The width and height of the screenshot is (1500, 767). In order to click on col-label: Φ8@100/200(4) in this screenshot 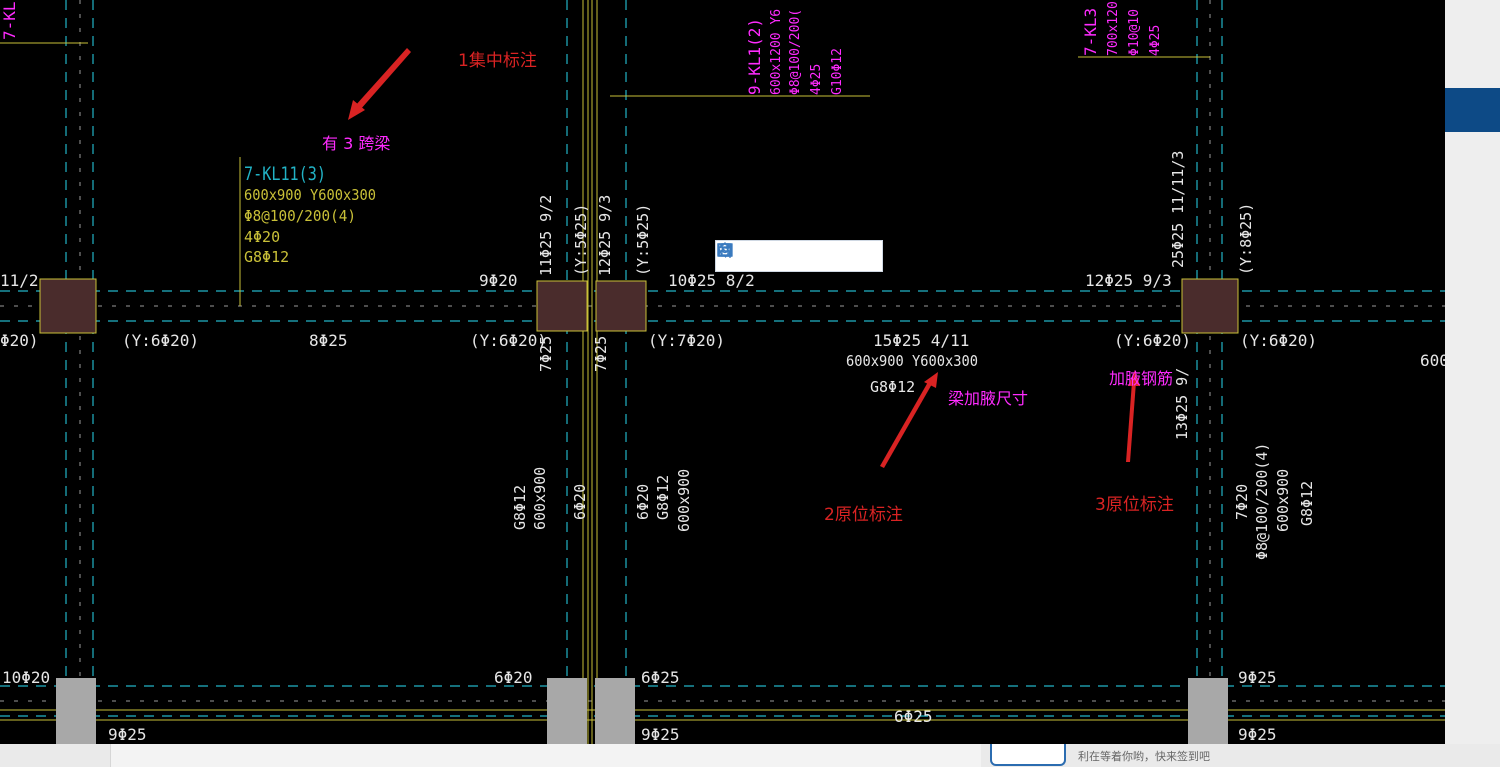, I will do `click(1262, 501)`.